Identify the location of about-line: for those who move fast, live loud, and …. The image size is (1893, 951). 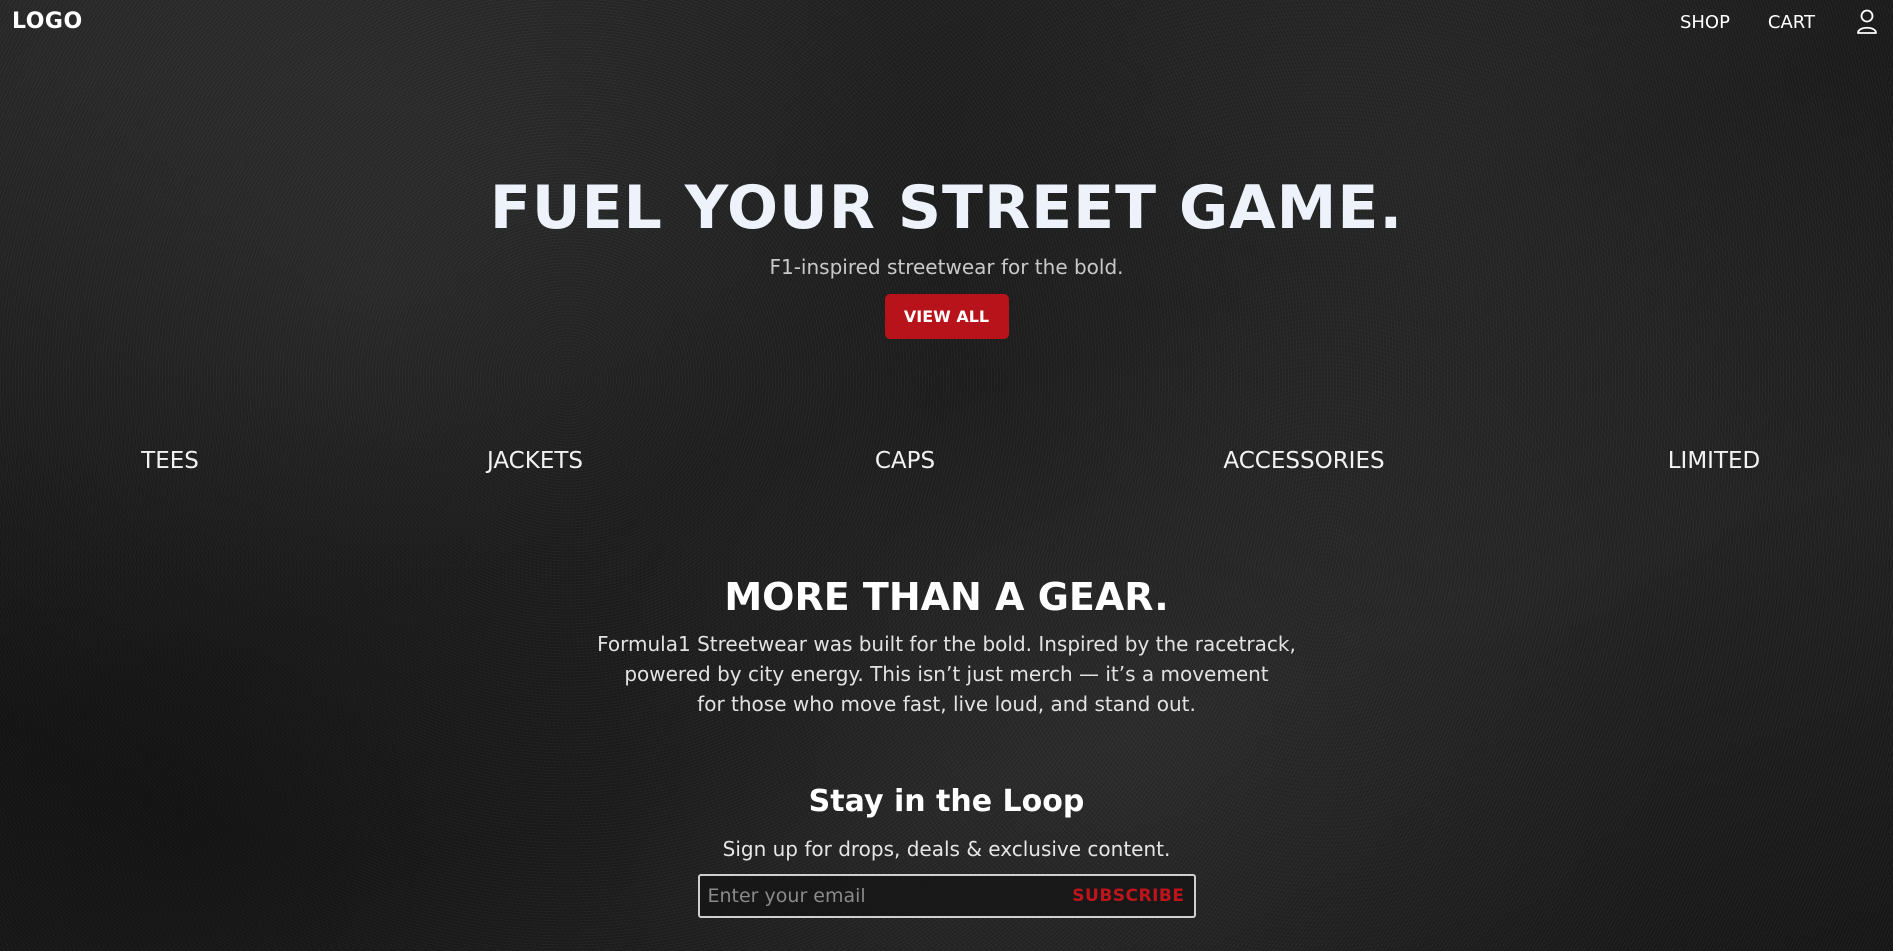
(946, 704).